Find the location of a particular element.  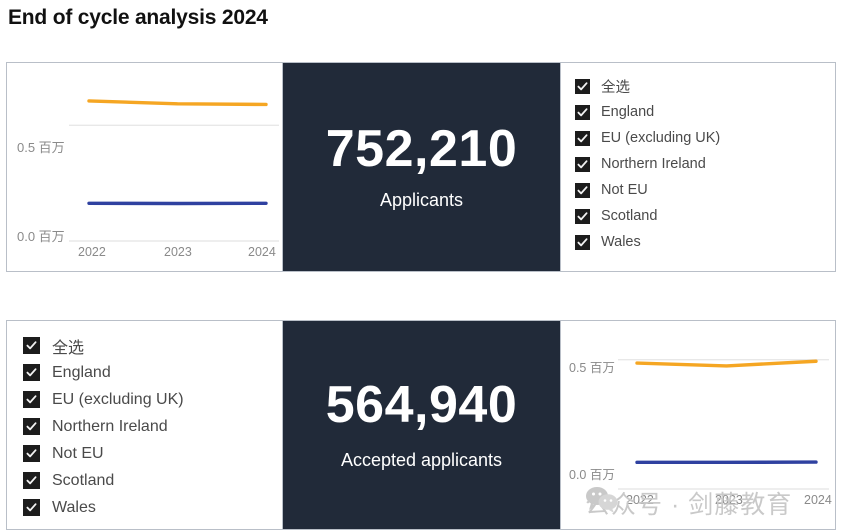

kpi-label: Accepted applicants is located at coordinates (421, 460).